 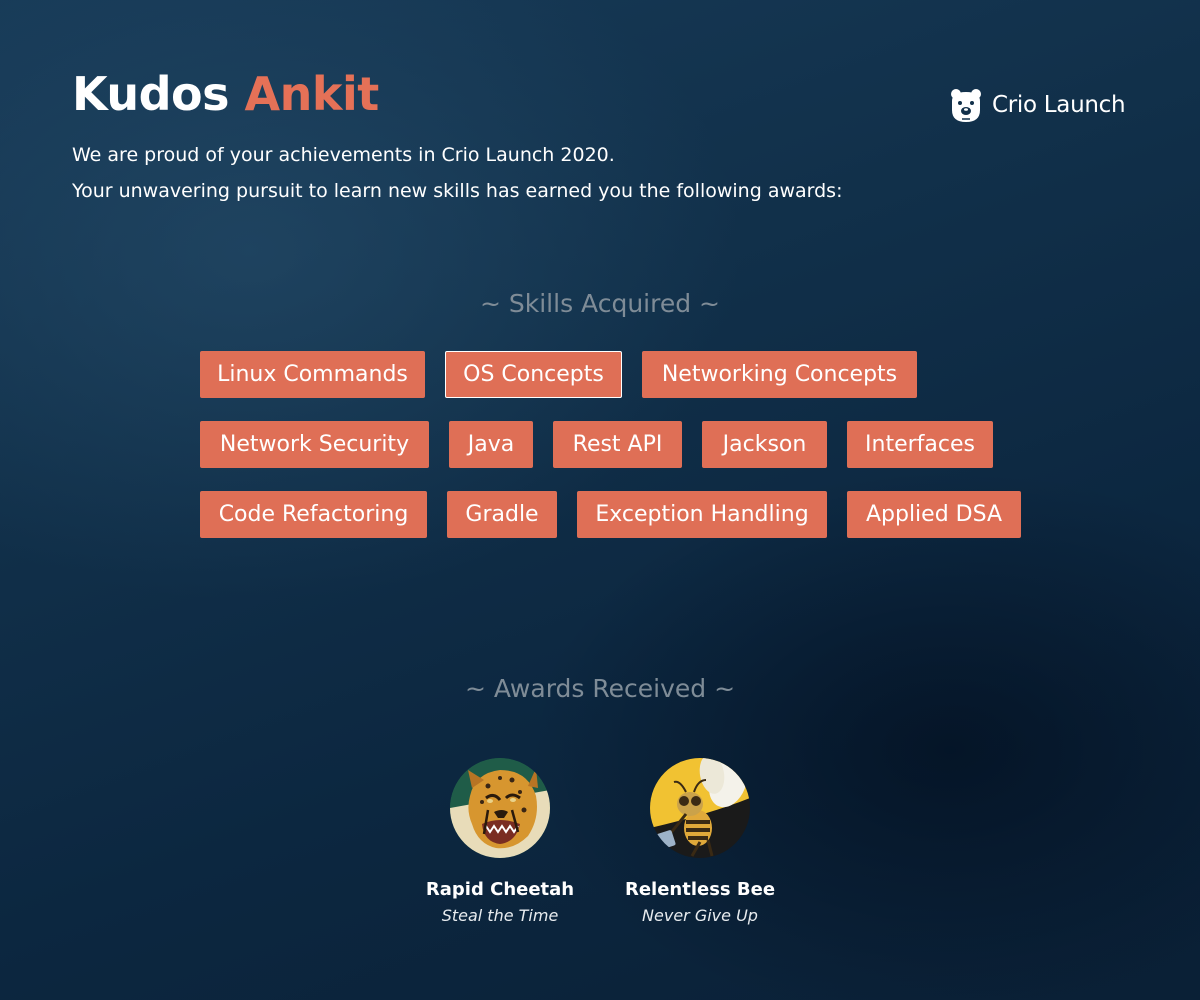 I want to click on skill-tag: Linux Commands, so click(x=312, y=374).